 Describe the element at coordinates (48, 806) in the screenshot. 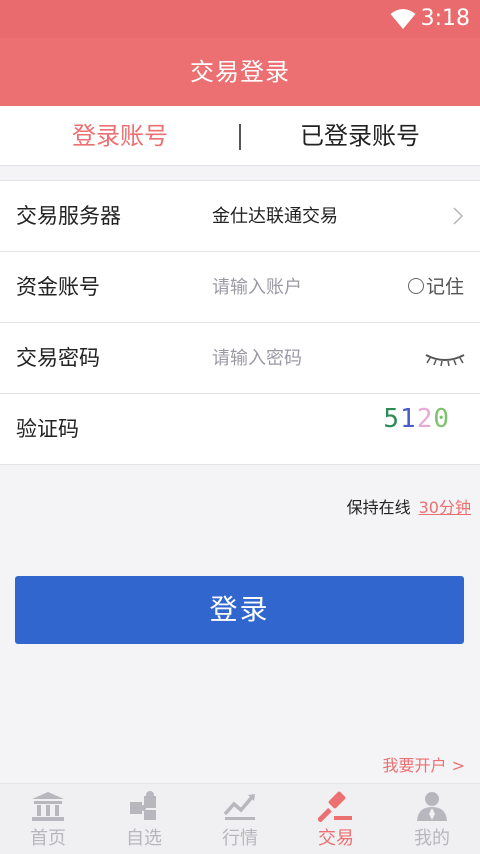

I see `bank-icon` at that location.